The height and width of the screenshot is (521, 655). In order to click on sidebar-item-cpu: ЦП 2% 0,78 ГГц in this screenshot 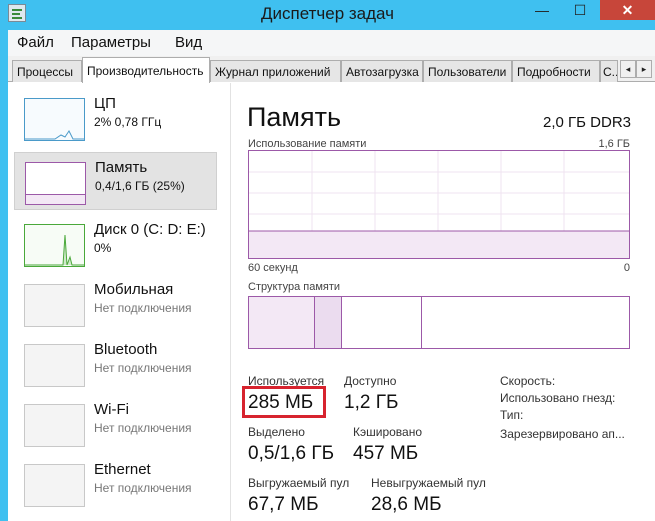, I will do `click(115, 118)`.